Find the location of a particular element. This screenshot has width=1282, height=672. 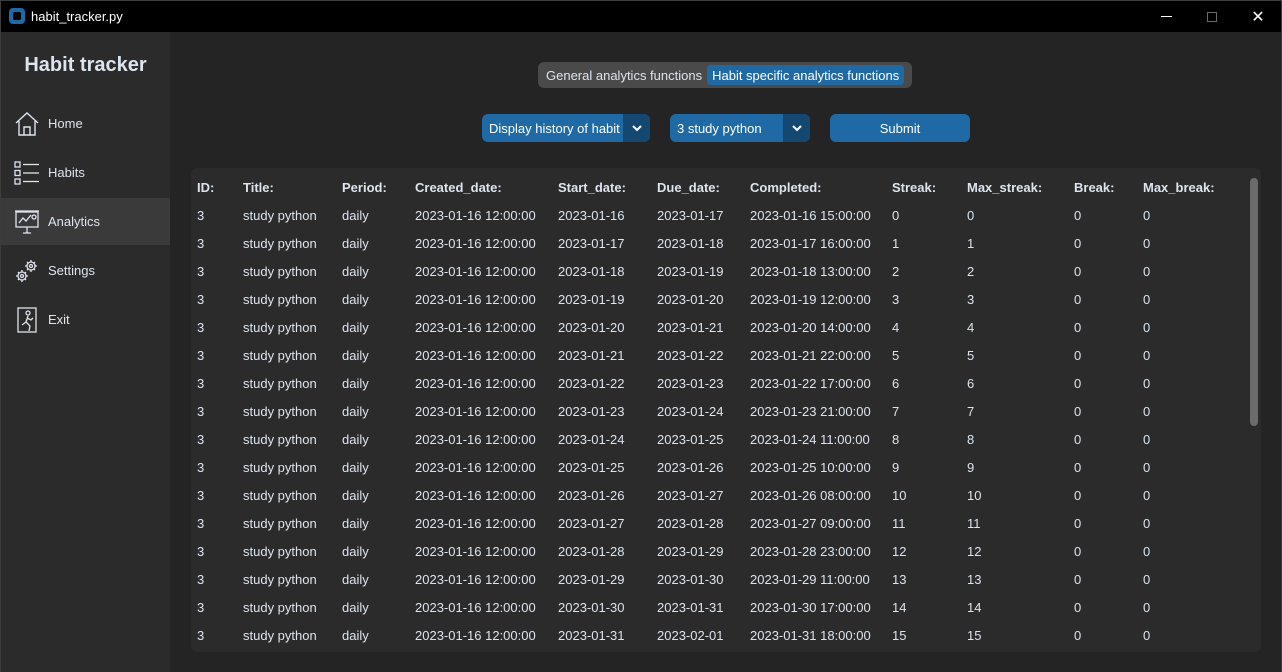

cell-start-date: 2023-01-29 is located at coordinates (591, 579).